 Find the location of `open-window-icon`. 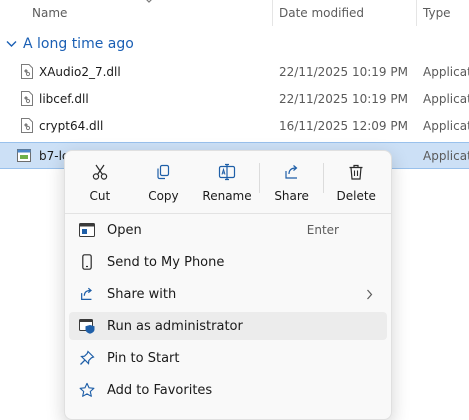

open-window-icon is located at coordinates (87, 230).